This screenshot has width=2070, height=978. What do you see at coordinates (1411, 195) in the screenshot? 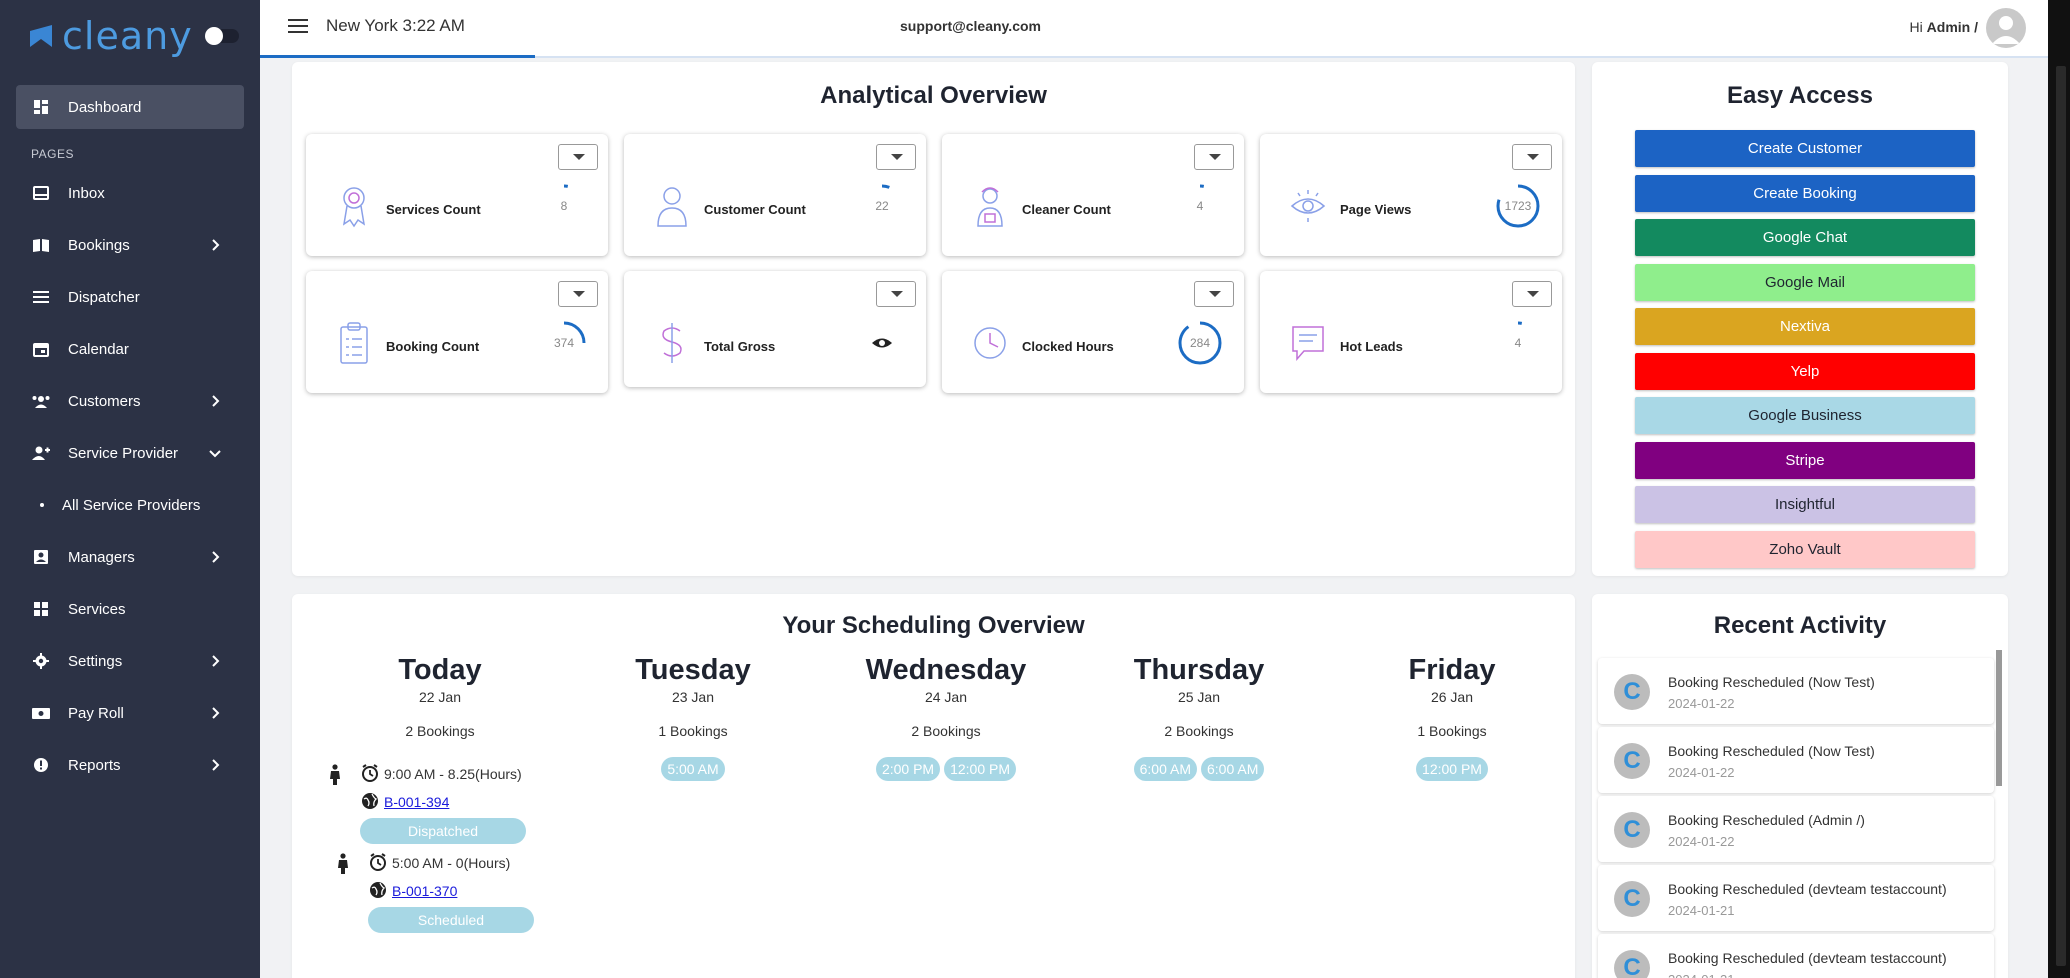
I see `stat-card-page-views: Page Views 1723` at bounding box center [1411, 195].